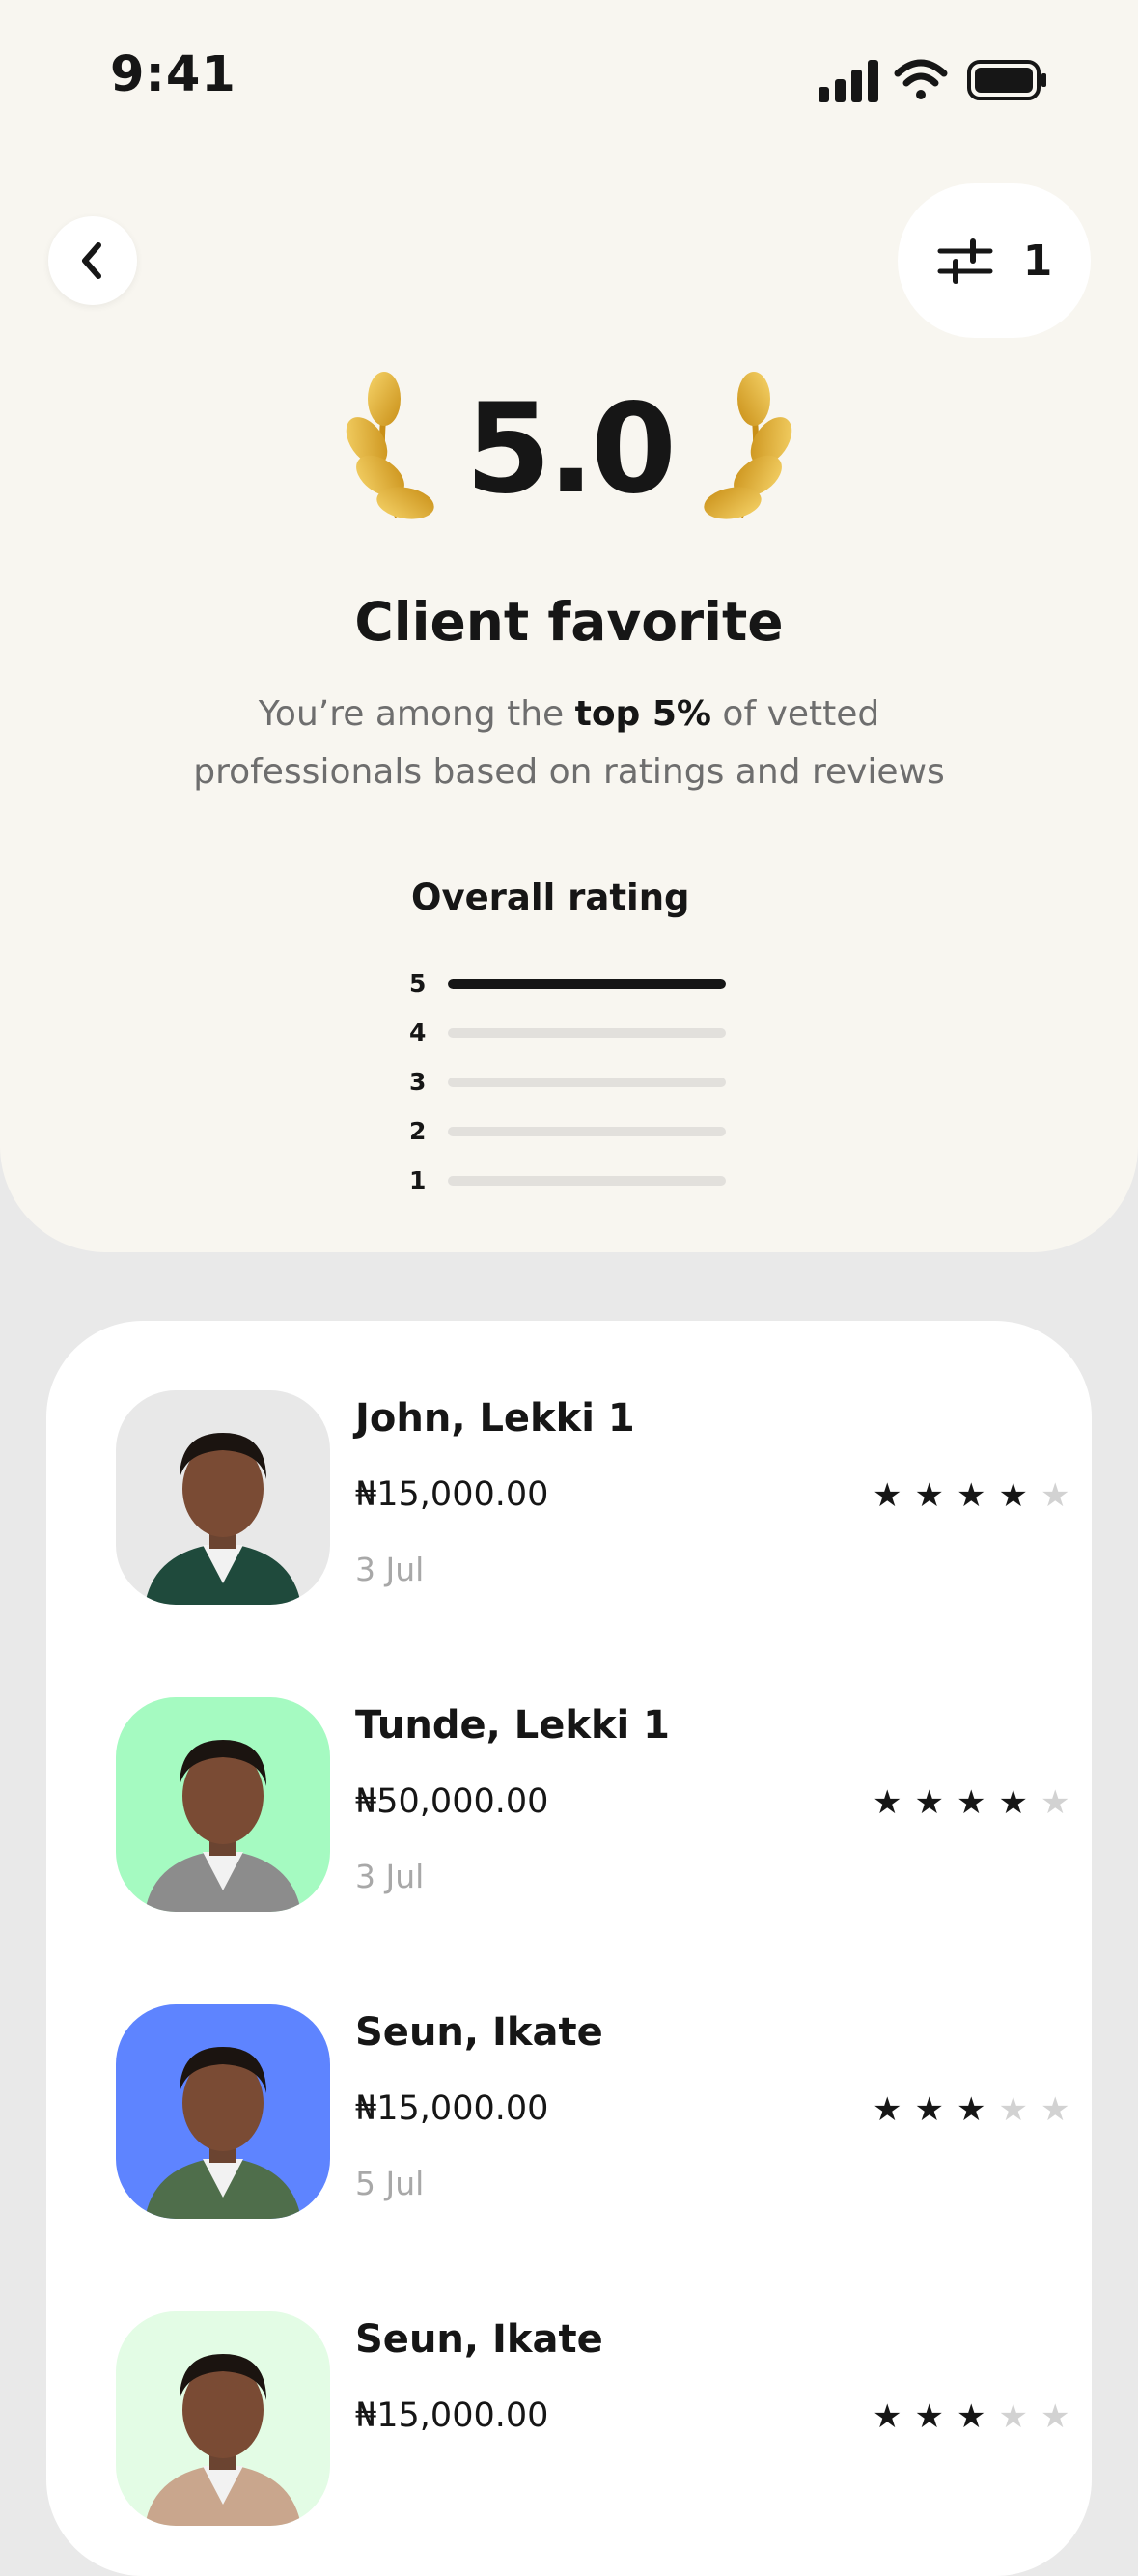 This screenshot has height=2576, width=1138. What do you see at coordinates (921, 79) in the screenshot?
I see `wifi-icon` at bounding box center [921, 79].